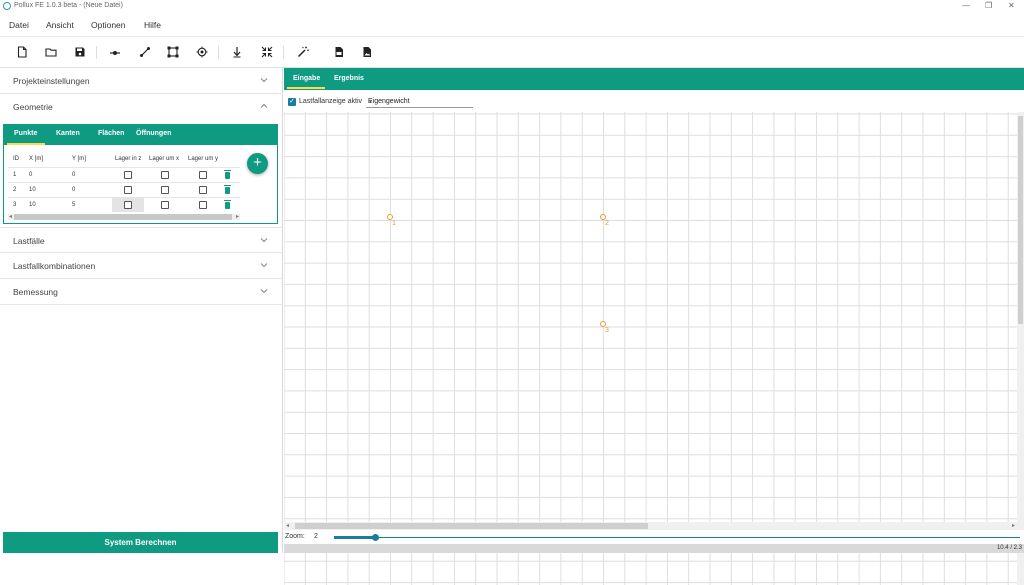  Describe the element at coordinates (141, 81) in the screenshot. I see `section-projekteinstellungen: Projekteinstellungen` at that location.